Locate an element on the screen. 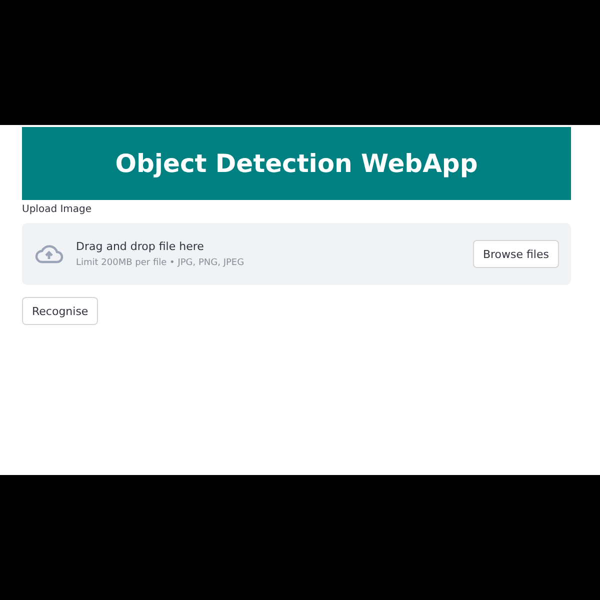 This screenshot has width=600, height=600. cloud-upload-icon is located at coordinates (49, 254).